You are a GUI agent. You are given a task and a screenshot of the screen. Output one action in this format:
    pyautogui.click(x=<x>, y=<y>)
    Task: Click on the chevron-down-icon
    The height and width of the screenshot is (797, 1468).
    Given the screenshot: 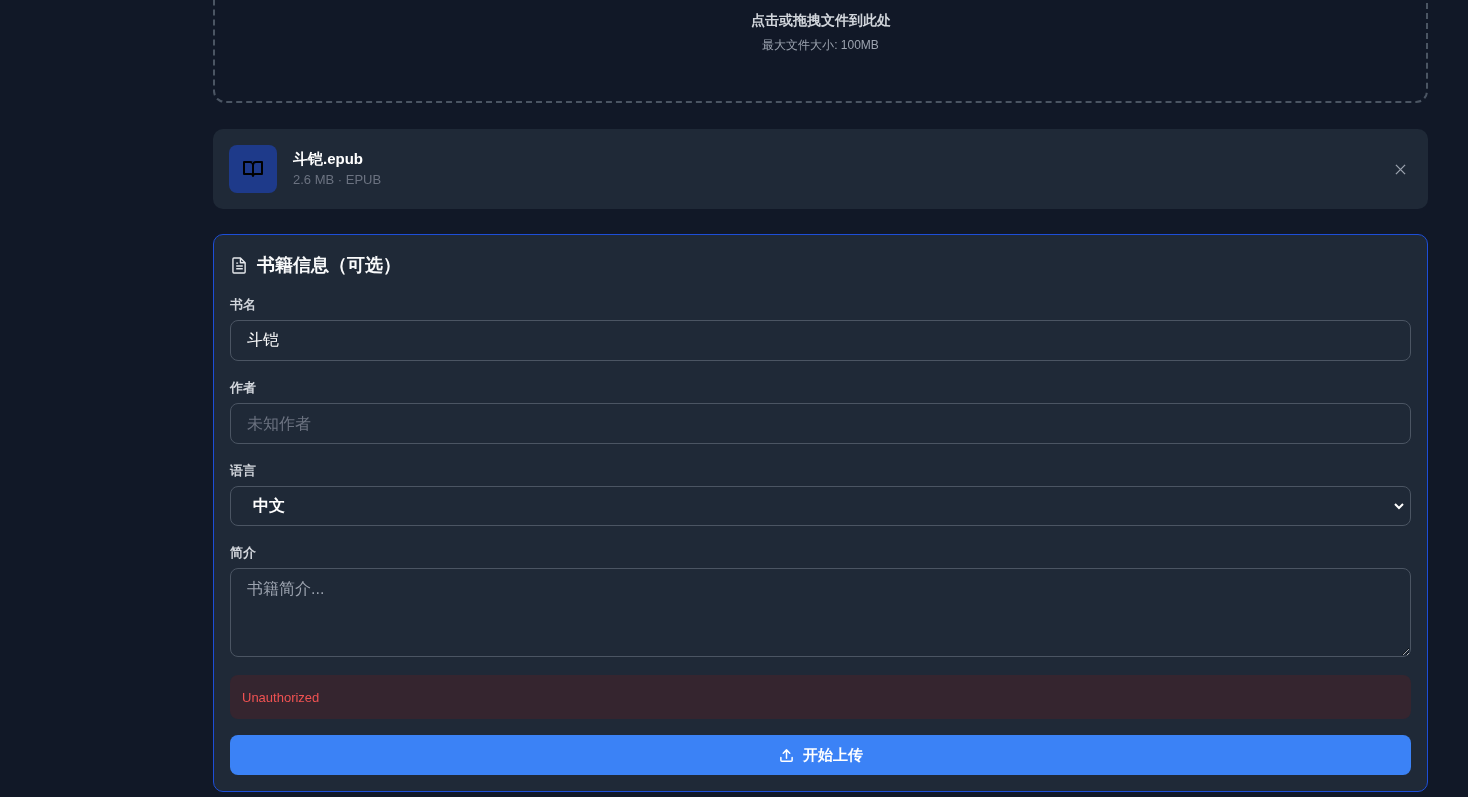 What is the action you would take?
    pyautogui.click(x=1399, y=506)
    